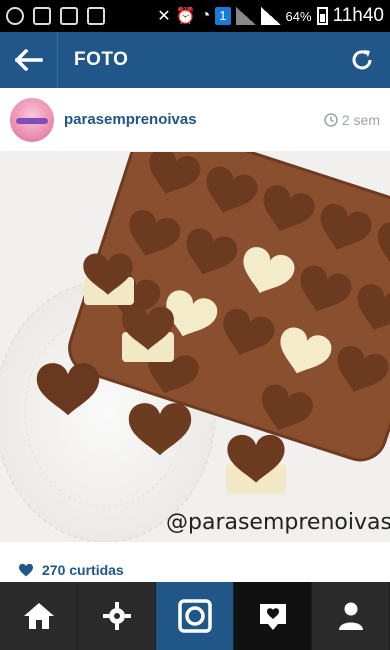 This screenshot has width=390, height=650. I want to click on back-button, so click(29, 60).